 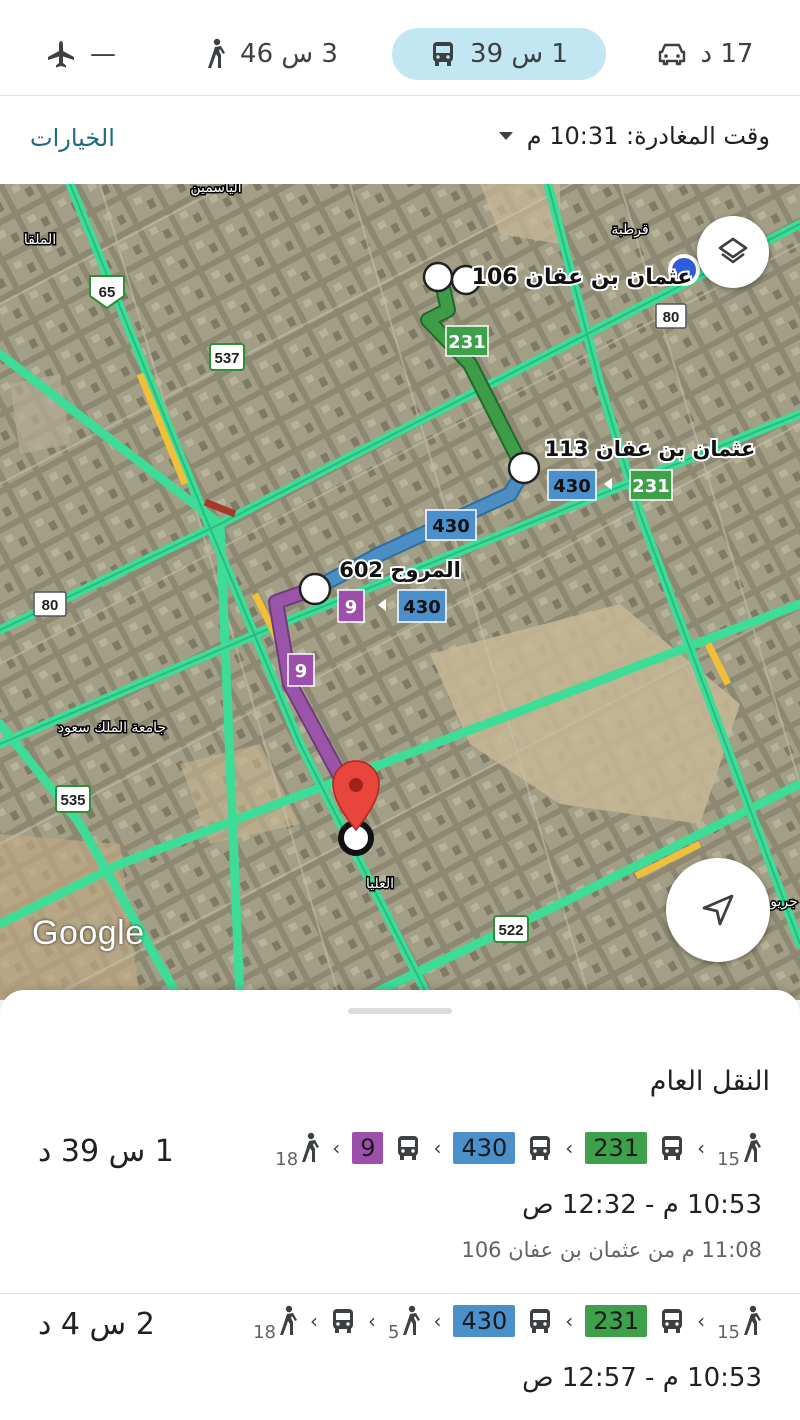 What do you see at coordinates (519, 54) in the screenshot?
I see `mode-transit-label: 1 س 39` at bounding box center [519, 54].